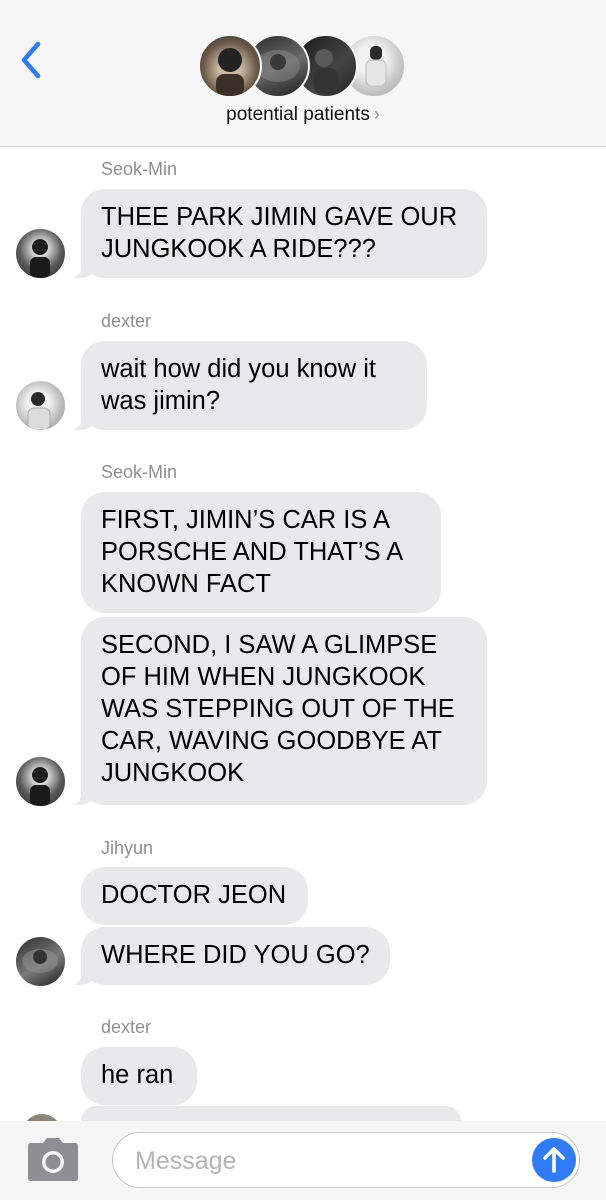 This screenshot has width=606, height=1200. I want to click on sender-name: Jihyun, so click(127, 848).